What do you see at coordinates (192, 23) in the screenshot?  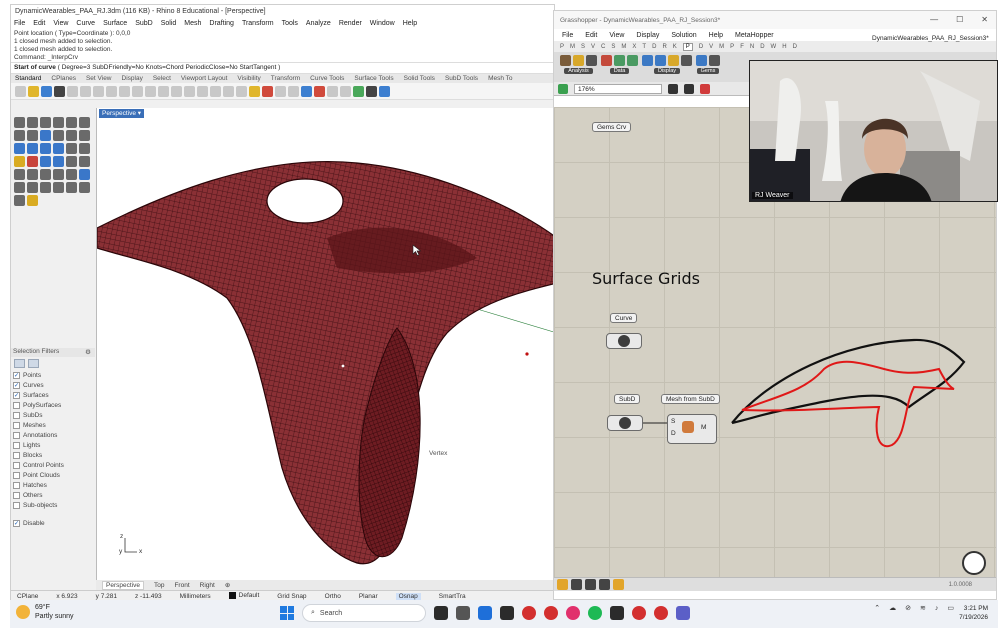 I see `menu-mesh: Mesh` at bounding box center [192, 23].